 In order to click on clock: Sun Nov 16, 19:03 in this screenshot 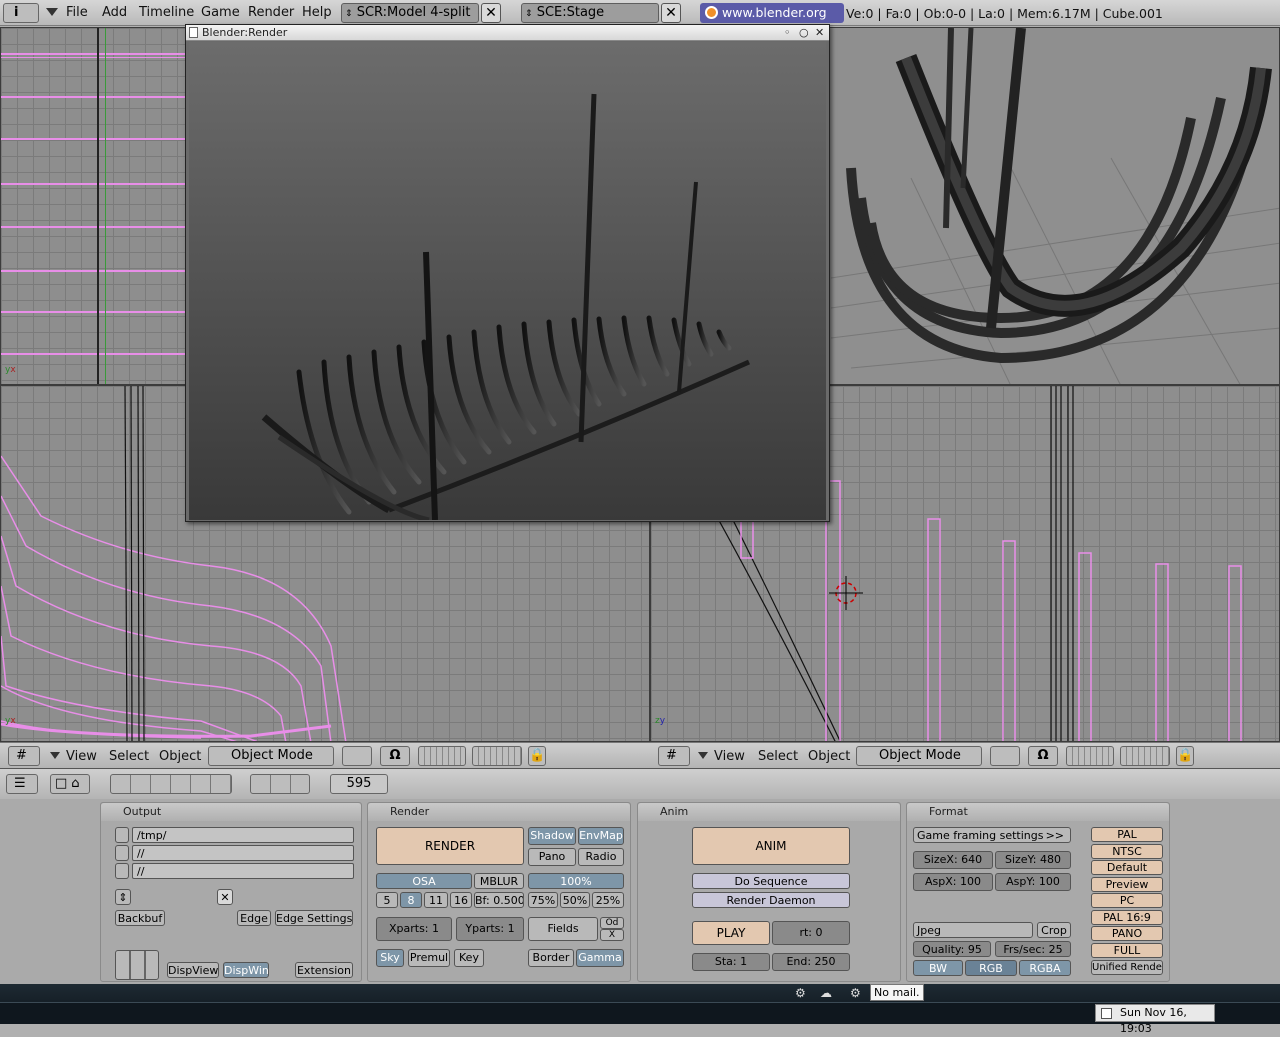, I will do `click(1155, 1019)`.